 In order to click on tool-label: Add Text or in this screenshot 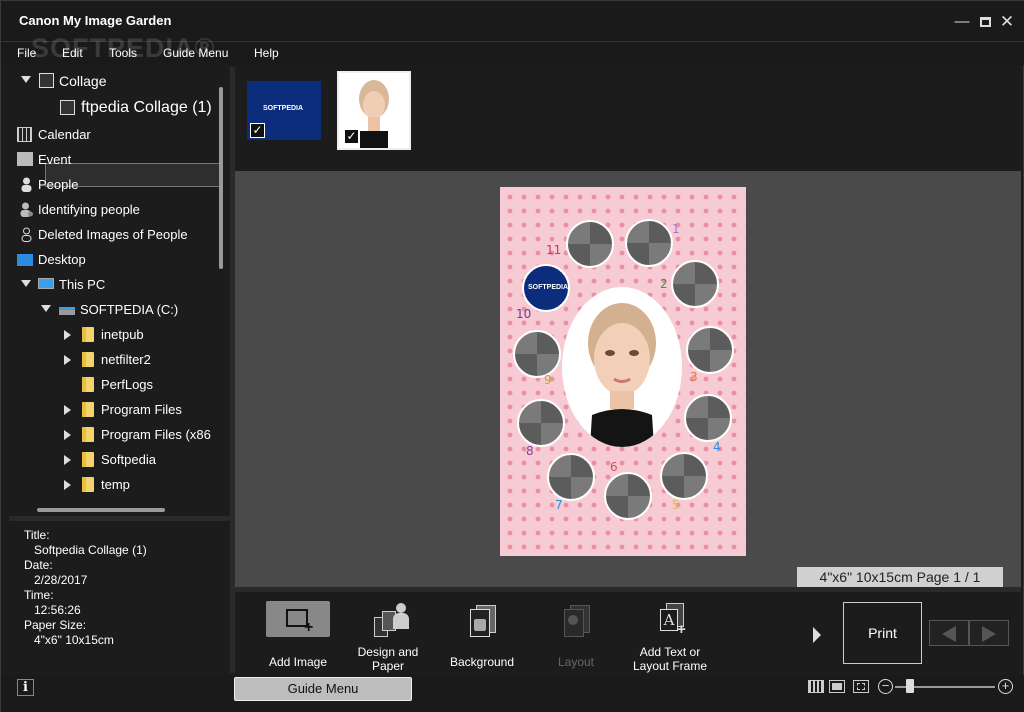, I will do `click(670, 652)`.